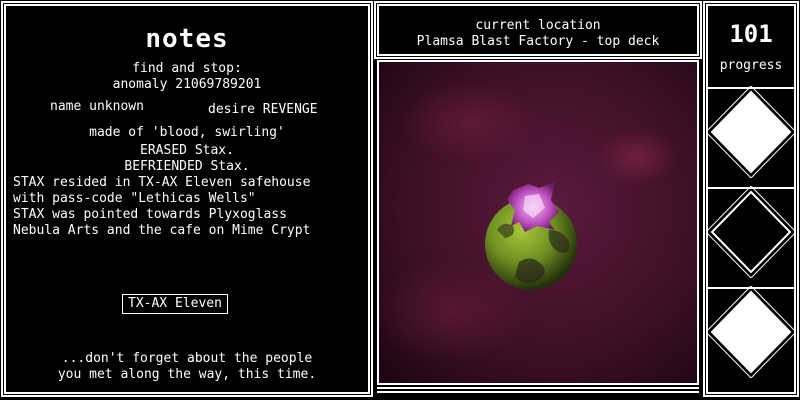  I want to click on log-line: STAX was pointed towards Plyxoglass, so click(150, 214).